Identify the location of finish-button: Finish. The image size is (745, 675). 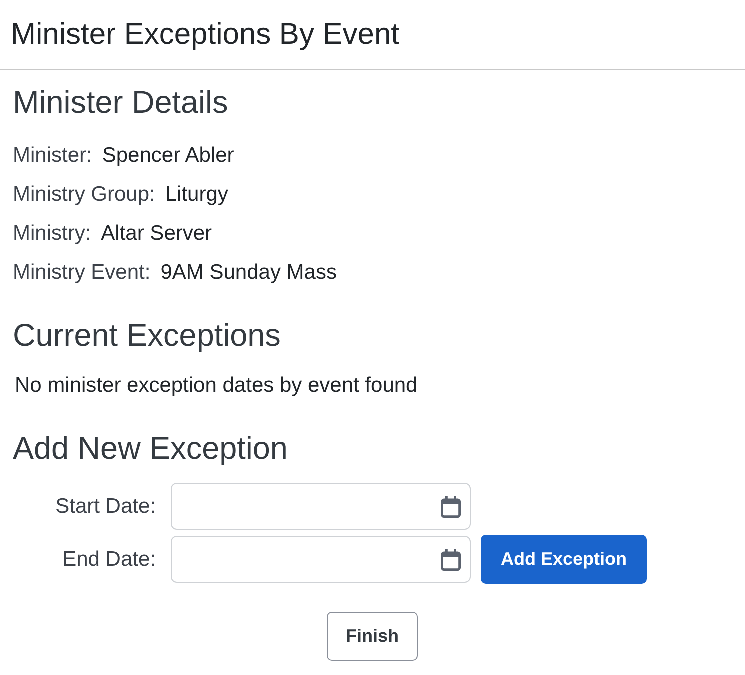
(372, 636).